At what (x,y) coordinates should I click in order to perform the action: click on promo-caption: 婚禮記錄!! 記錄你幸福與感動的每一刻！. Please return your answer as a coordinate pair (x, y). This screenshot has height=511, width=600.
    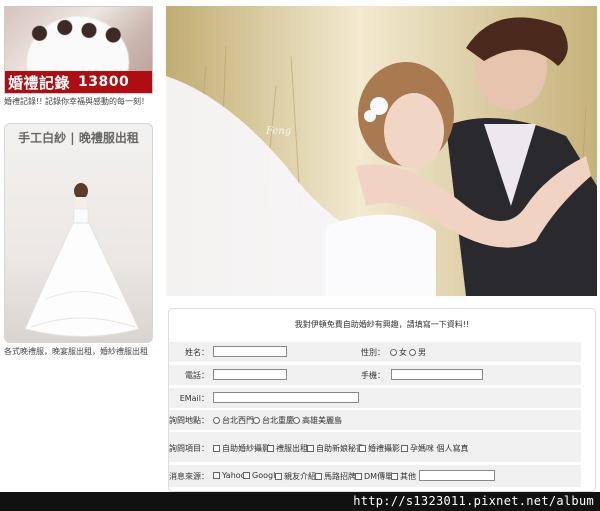
    Looking at the image, I should click on (76, 101).